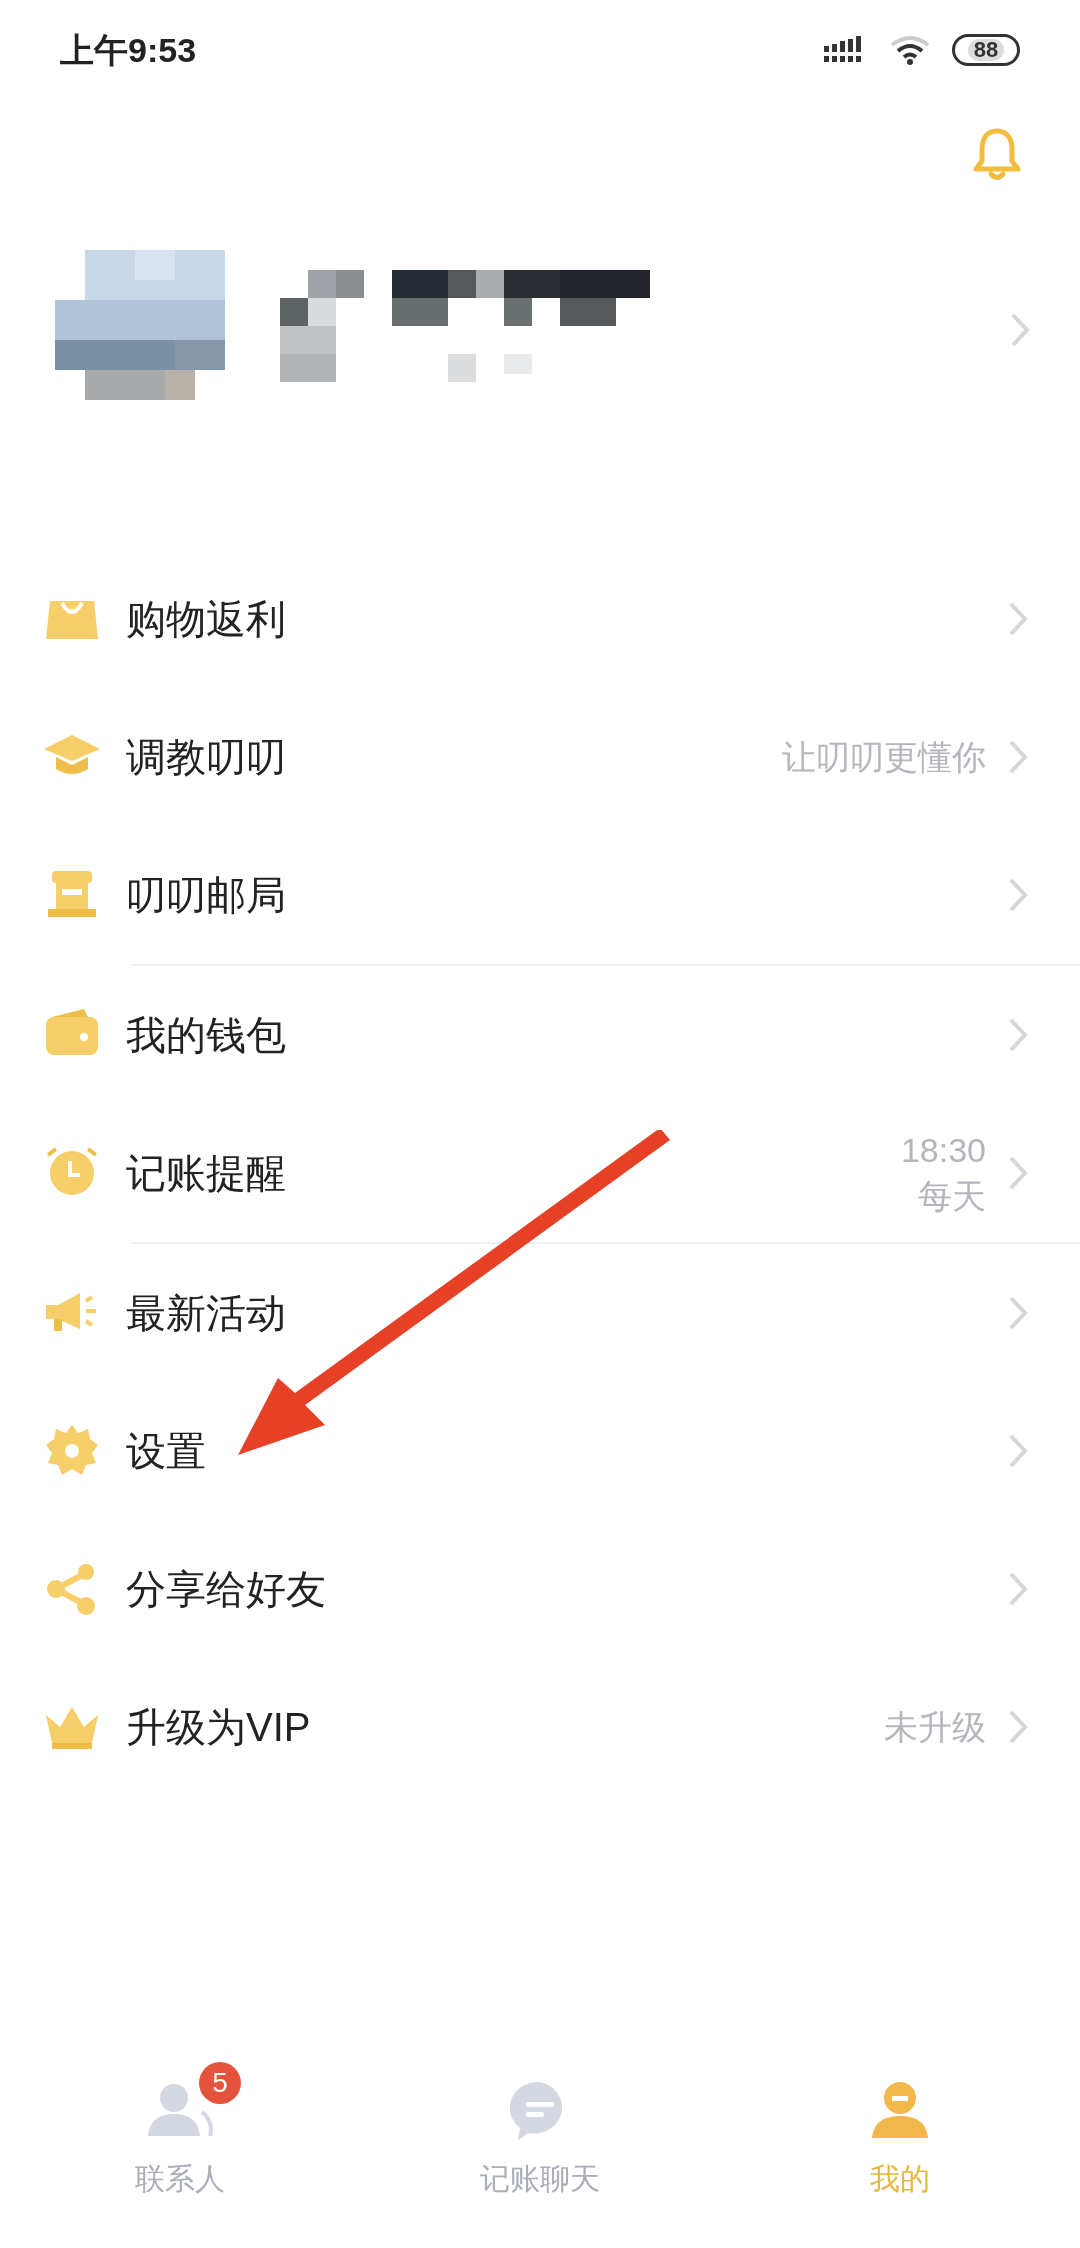 The image size is (1080, 2248). I want to click on menu-item: 设置, so click(540, 1451).